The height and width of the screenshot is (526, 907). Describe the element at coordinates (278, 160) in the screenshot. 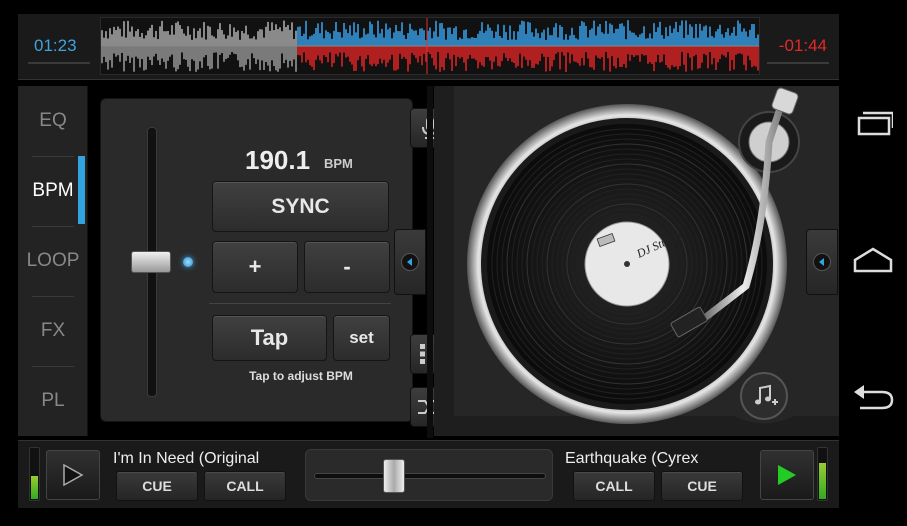

I see `bpm-value: 190.1` at that location.